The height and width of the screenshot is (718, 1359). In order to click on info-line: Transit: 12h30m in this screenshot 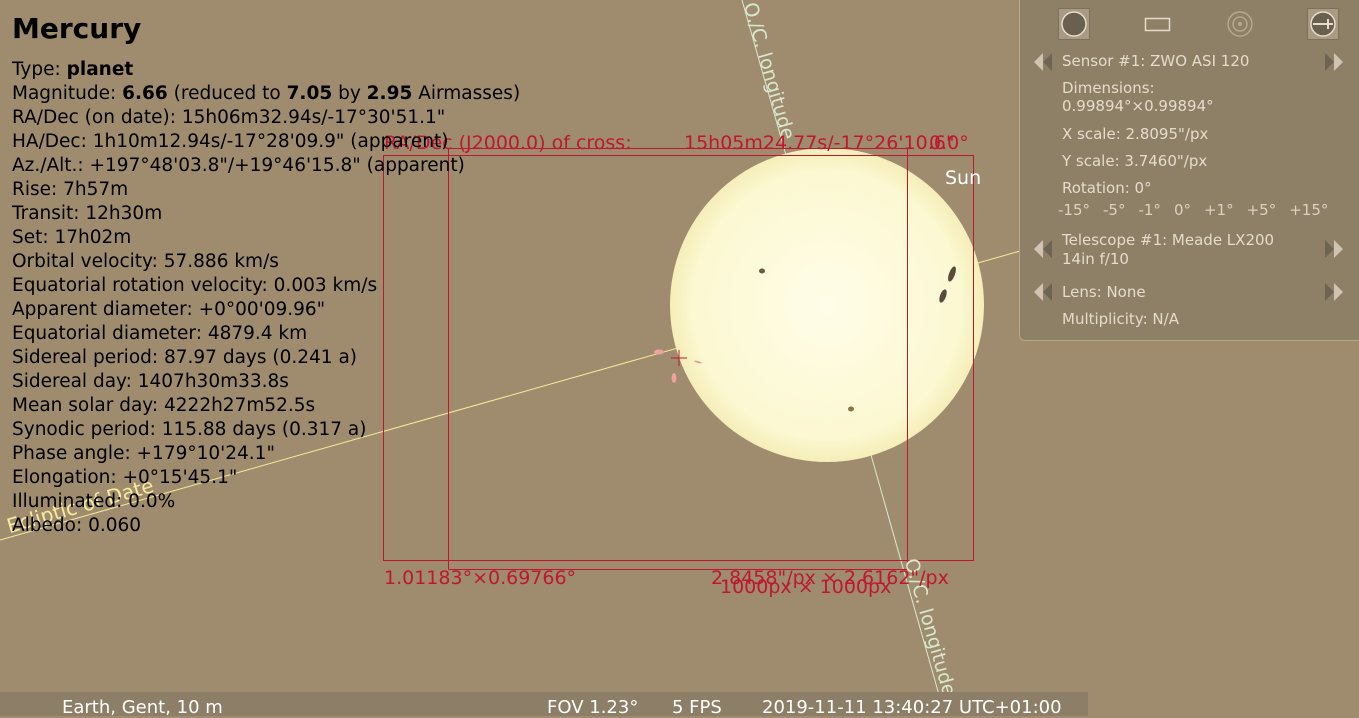, I will do `click(87, 213)`.